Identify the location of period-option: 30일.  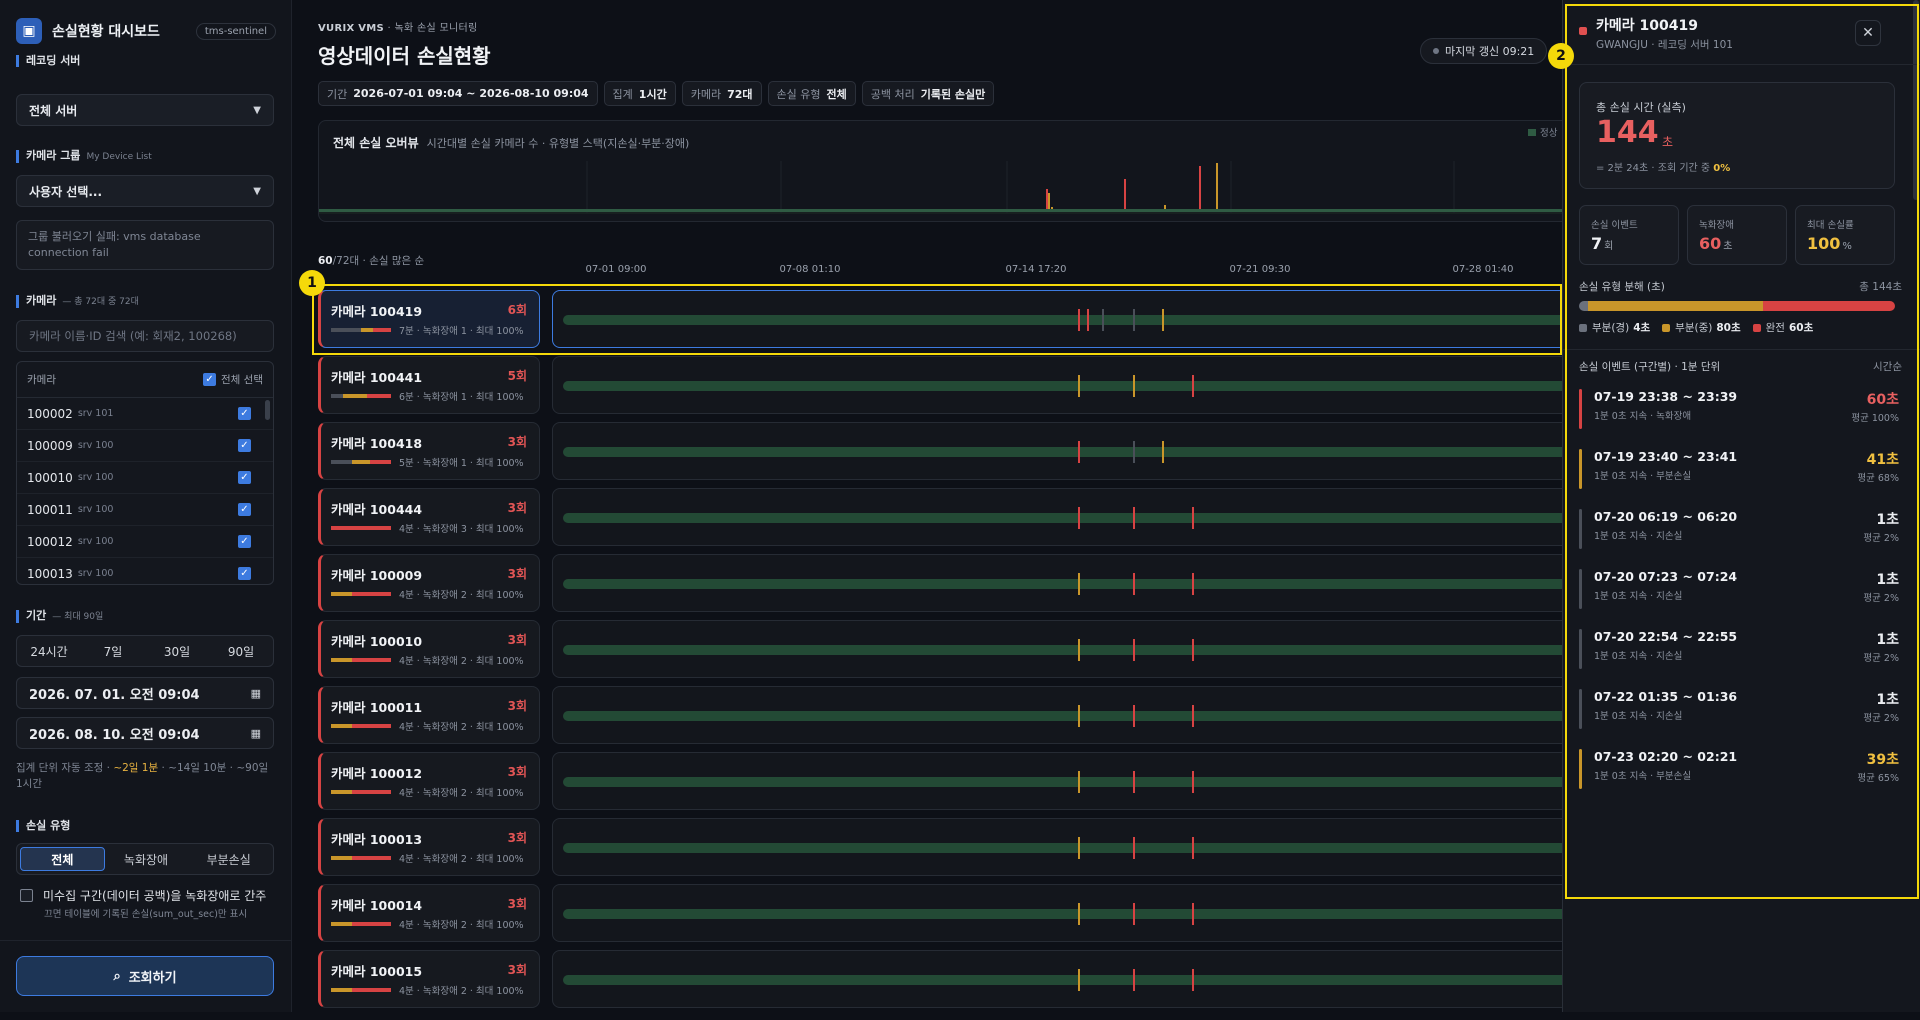
(177, 651).